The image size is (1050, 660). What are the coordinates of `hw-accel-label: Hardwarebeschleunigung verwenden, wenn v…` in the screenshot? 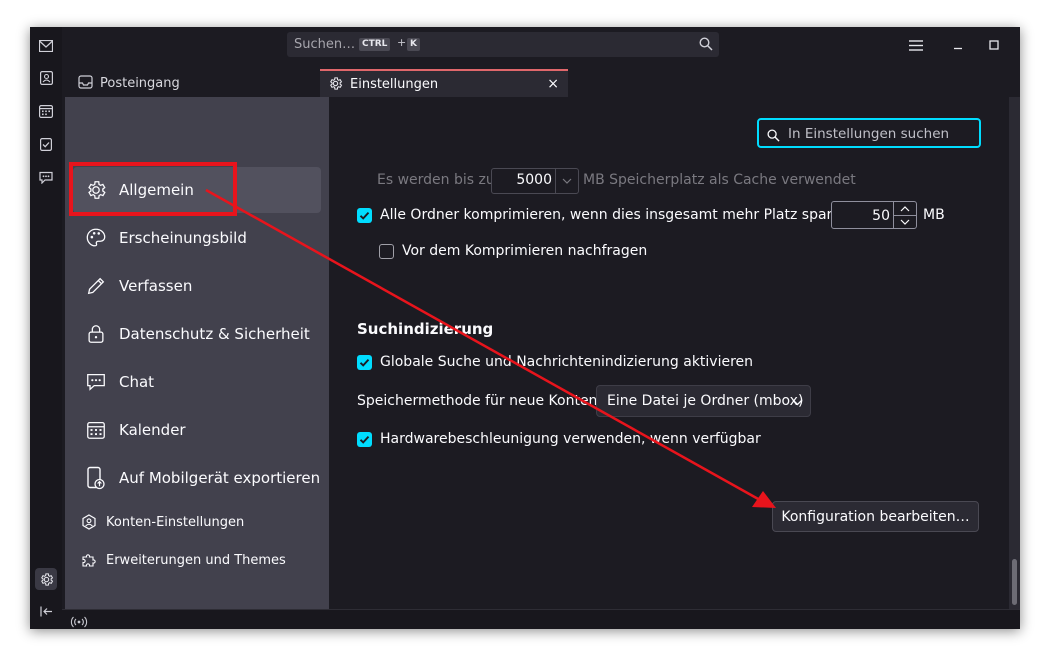 It's located at (570, 439).